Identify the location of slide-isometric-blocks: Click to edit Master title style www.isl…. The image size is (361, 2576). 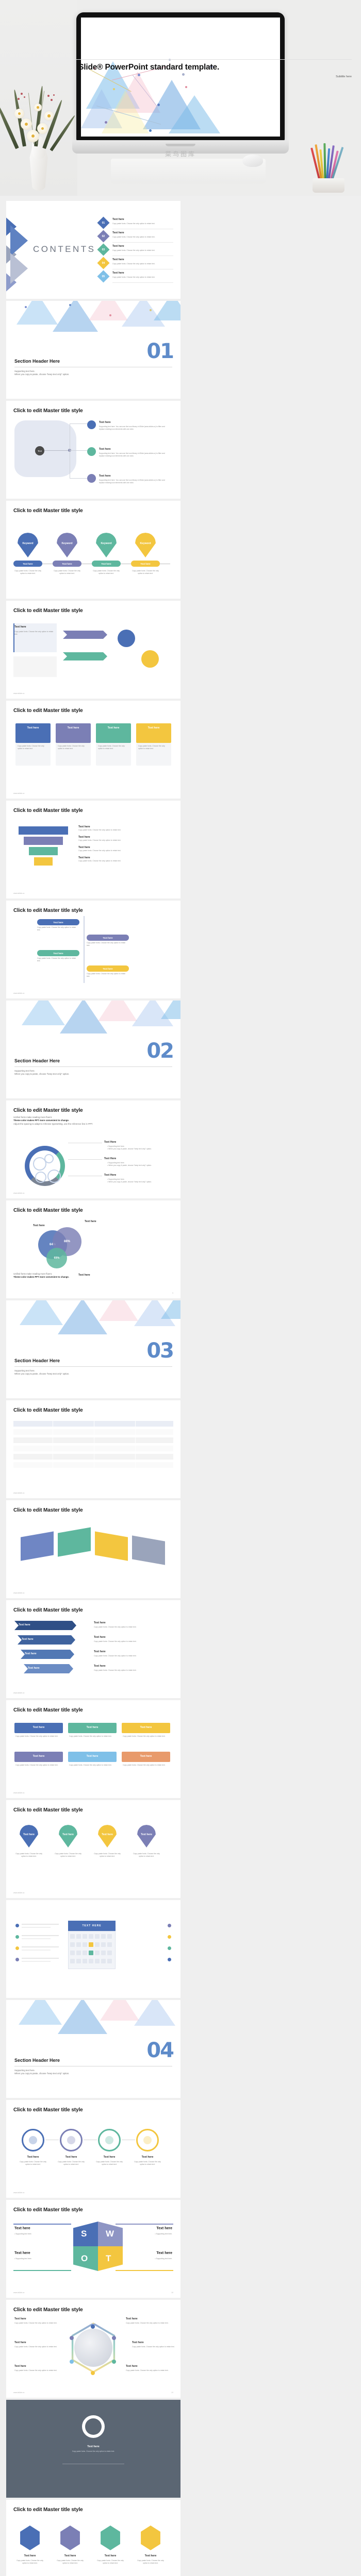
(93, 1549).